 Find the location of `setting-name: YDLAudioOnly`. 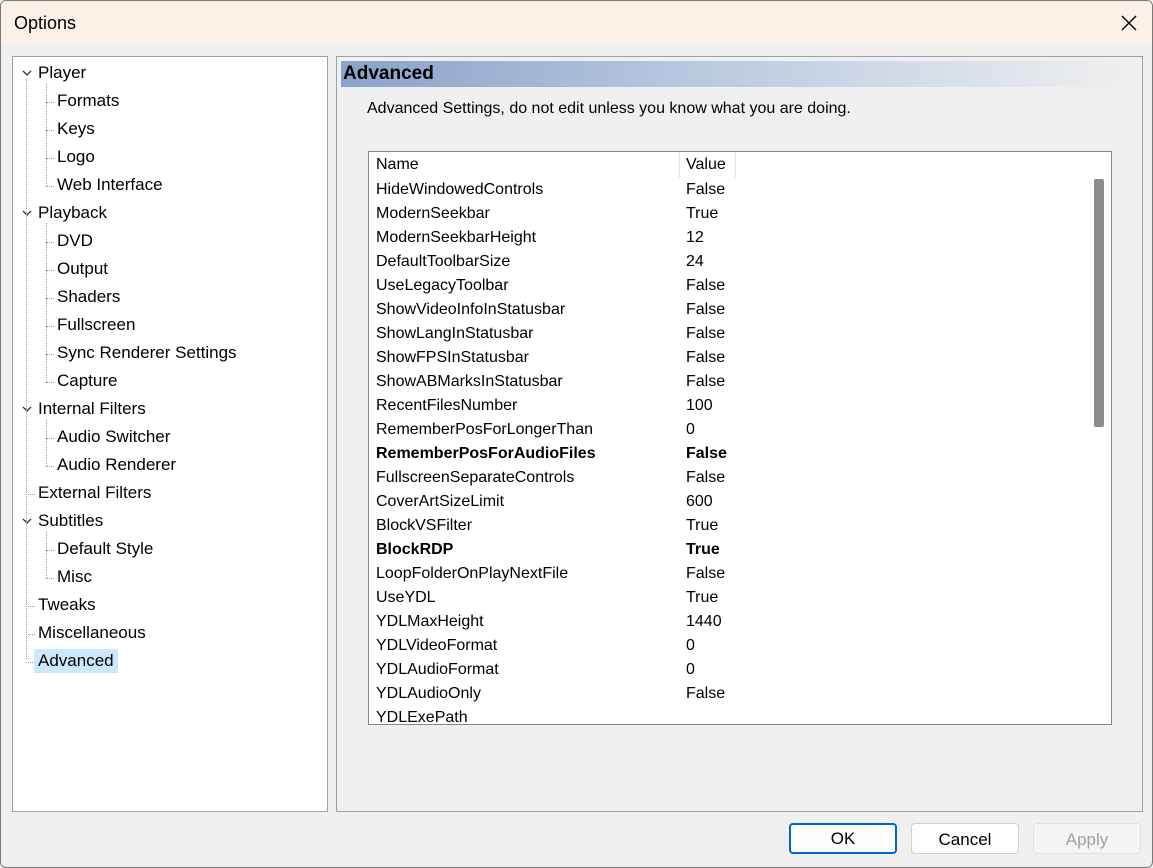

setting-name: YDLAudioOnly is located at coordinates (428, 693).